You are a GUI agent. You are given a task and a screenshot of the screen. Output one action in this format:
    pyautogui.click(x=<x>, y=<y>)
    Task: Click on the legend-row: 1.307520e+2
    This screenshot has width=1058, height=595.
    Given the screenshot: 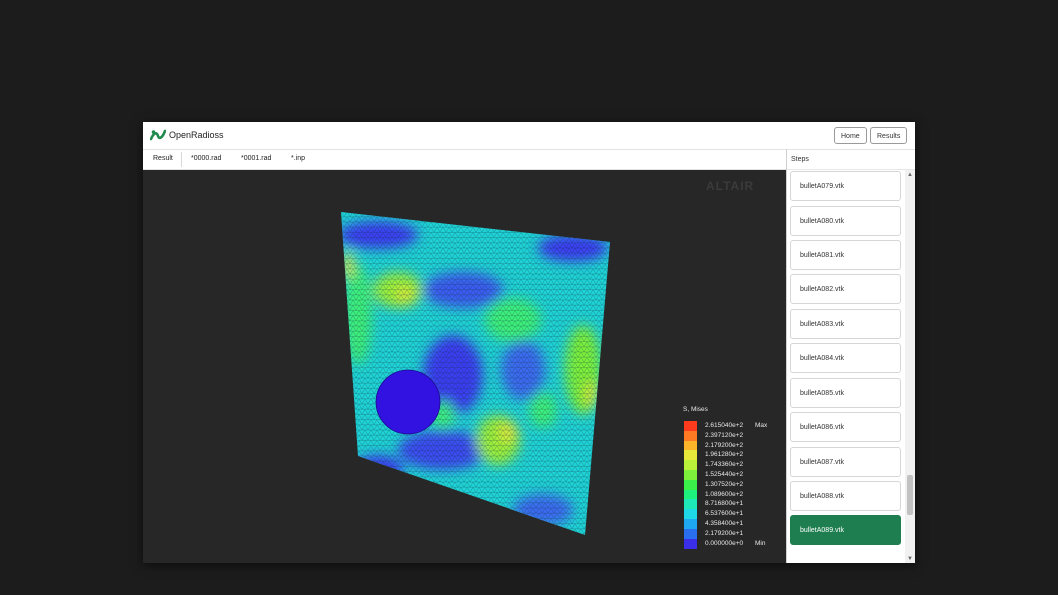 What is the action you would take?
    pyautogui.click(x=713, y=484)
    